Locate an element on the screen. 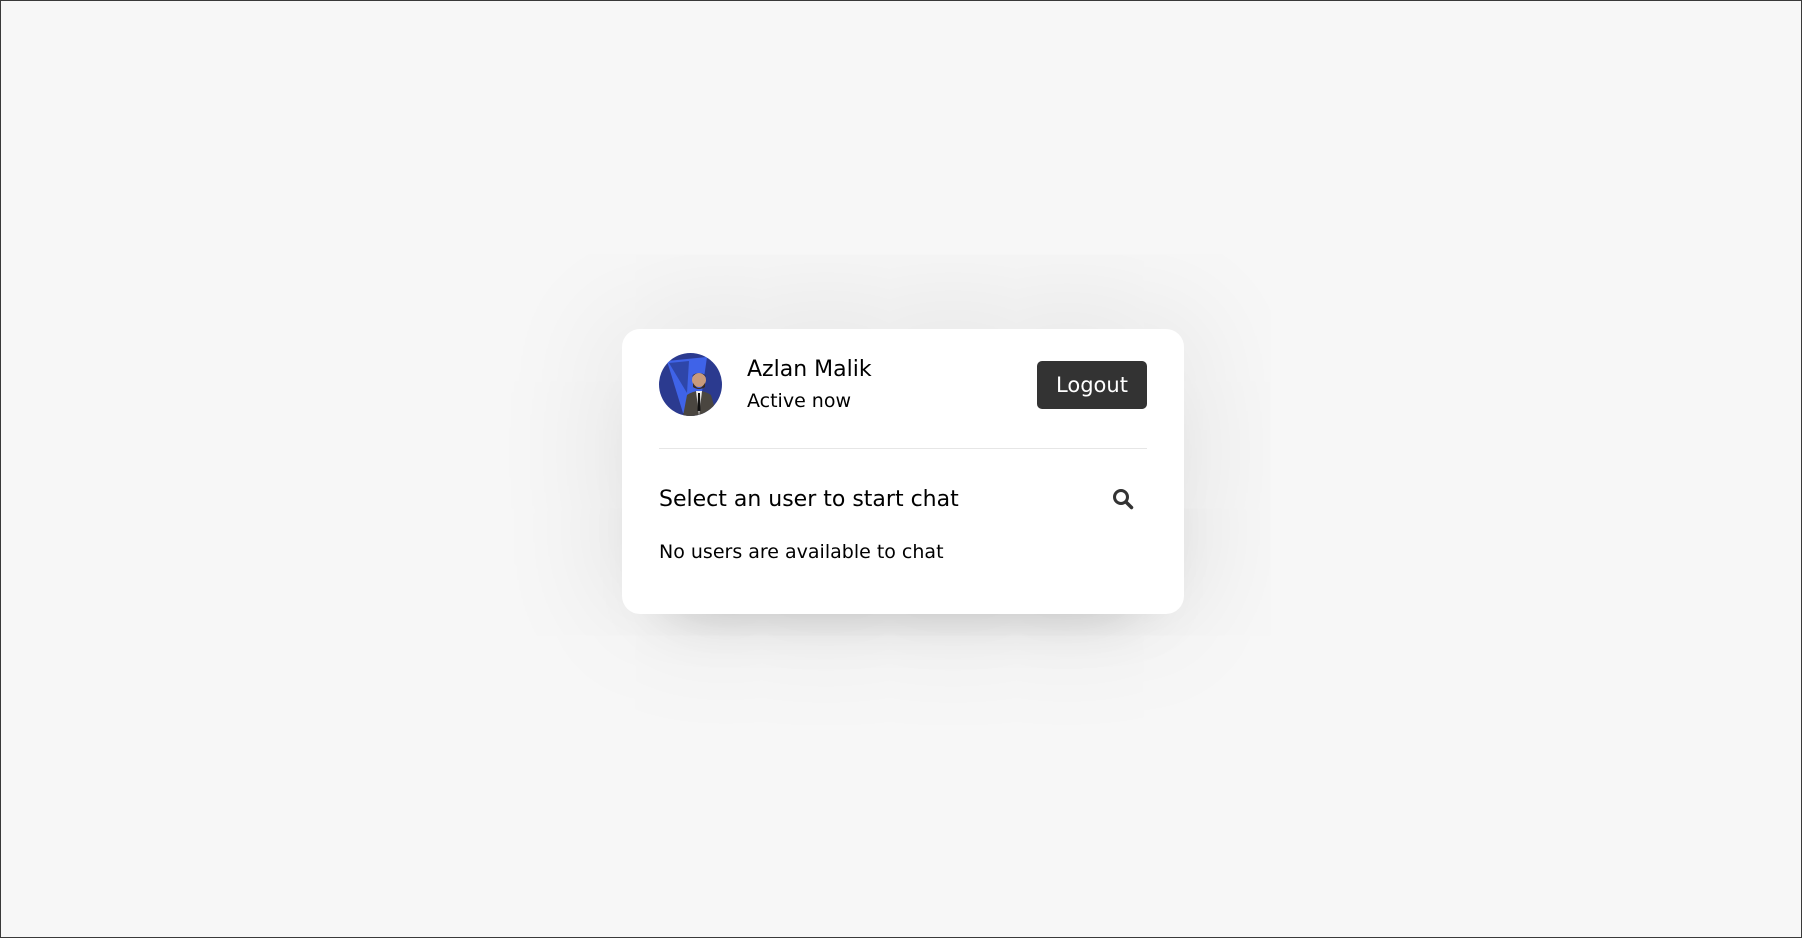 This screenshot has width=1802, height=938. user-name: Azlan Malik is located at coordinates (809, 369).